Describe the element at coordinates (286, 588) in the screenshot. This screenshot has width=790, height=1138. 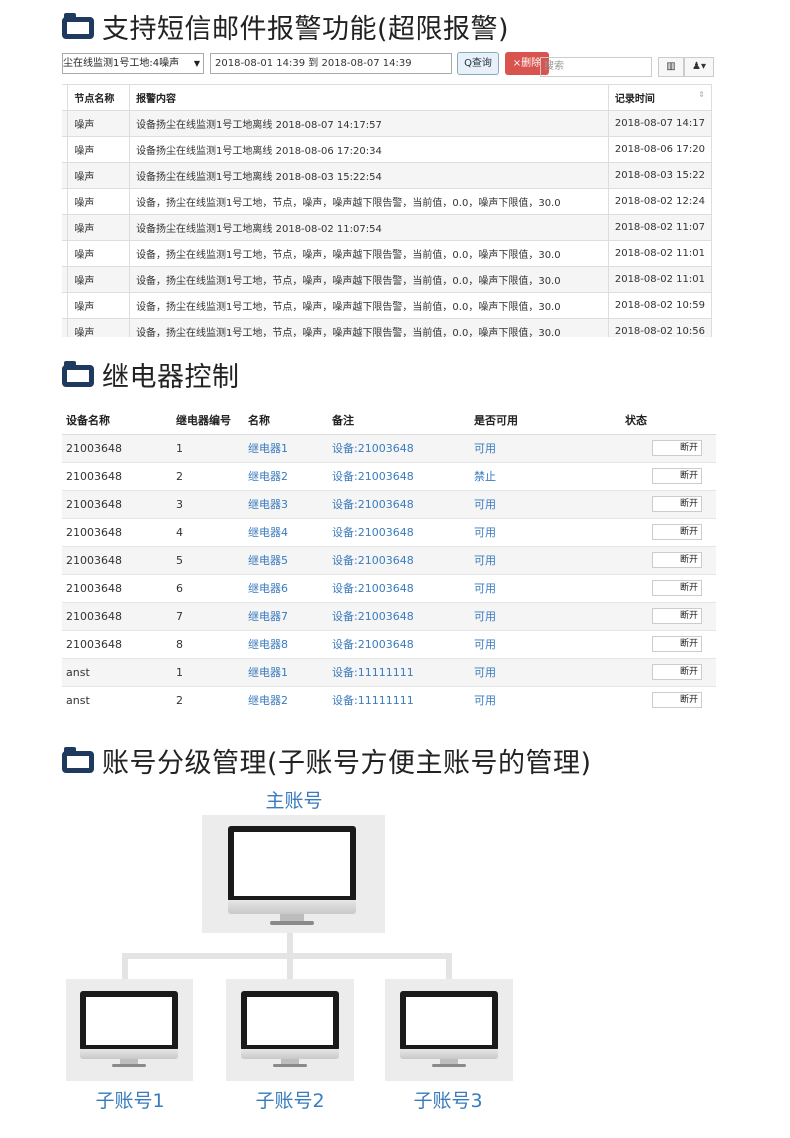
I see `relay-name-link: 继电器6` at that location.